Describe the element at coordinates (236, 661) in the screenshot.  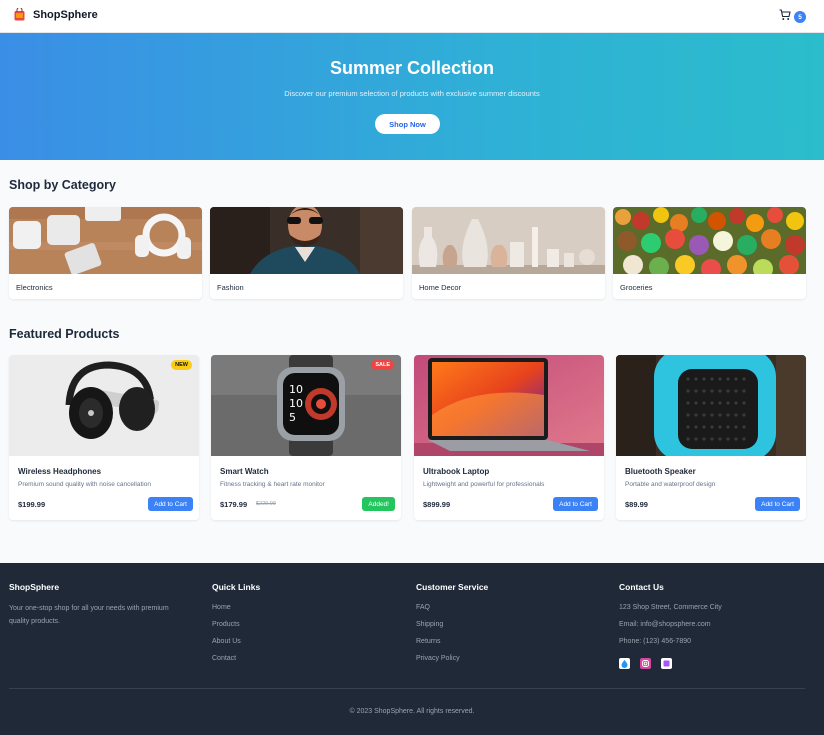
I see `footer-link-contact: Contact` at that location.